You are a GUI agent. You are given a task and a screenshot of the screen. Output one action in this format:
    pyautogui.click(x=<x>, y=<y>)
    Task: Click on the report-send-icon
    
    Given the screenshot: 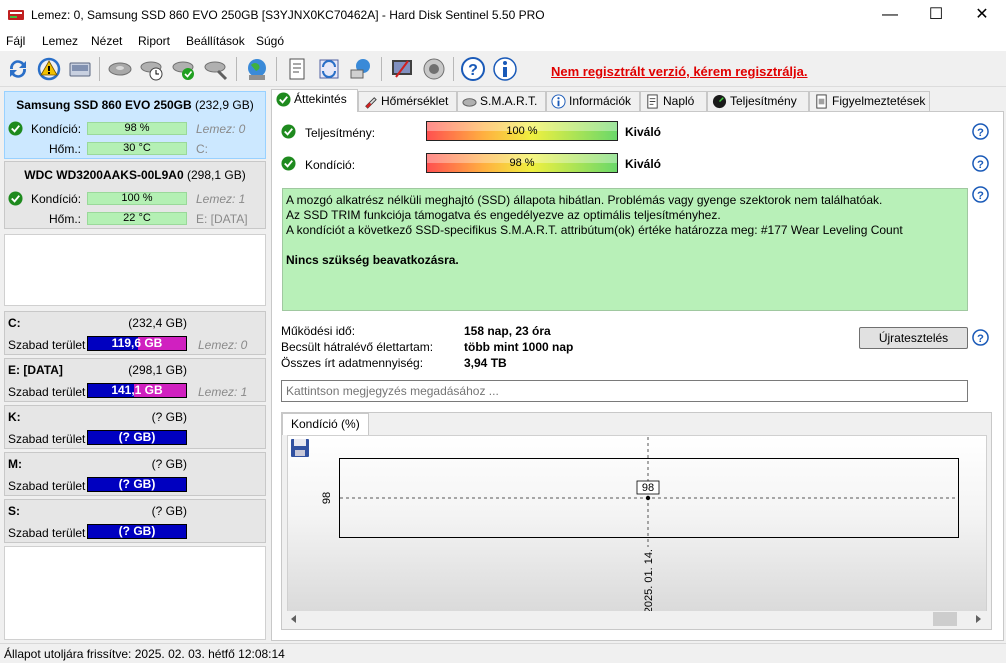 What is the action you would take?
    pyautogui.click(x=329, y=69)
    